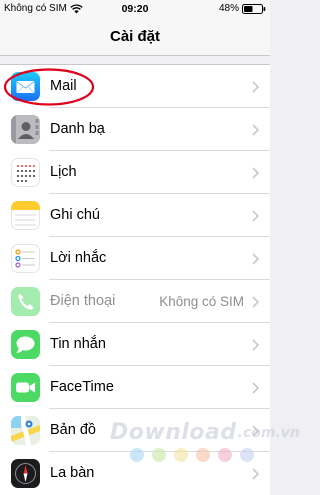  What do you see at coordinates (25, 86) in the screenshot?
I see `mail-icon` at bounding box center [25, 86].